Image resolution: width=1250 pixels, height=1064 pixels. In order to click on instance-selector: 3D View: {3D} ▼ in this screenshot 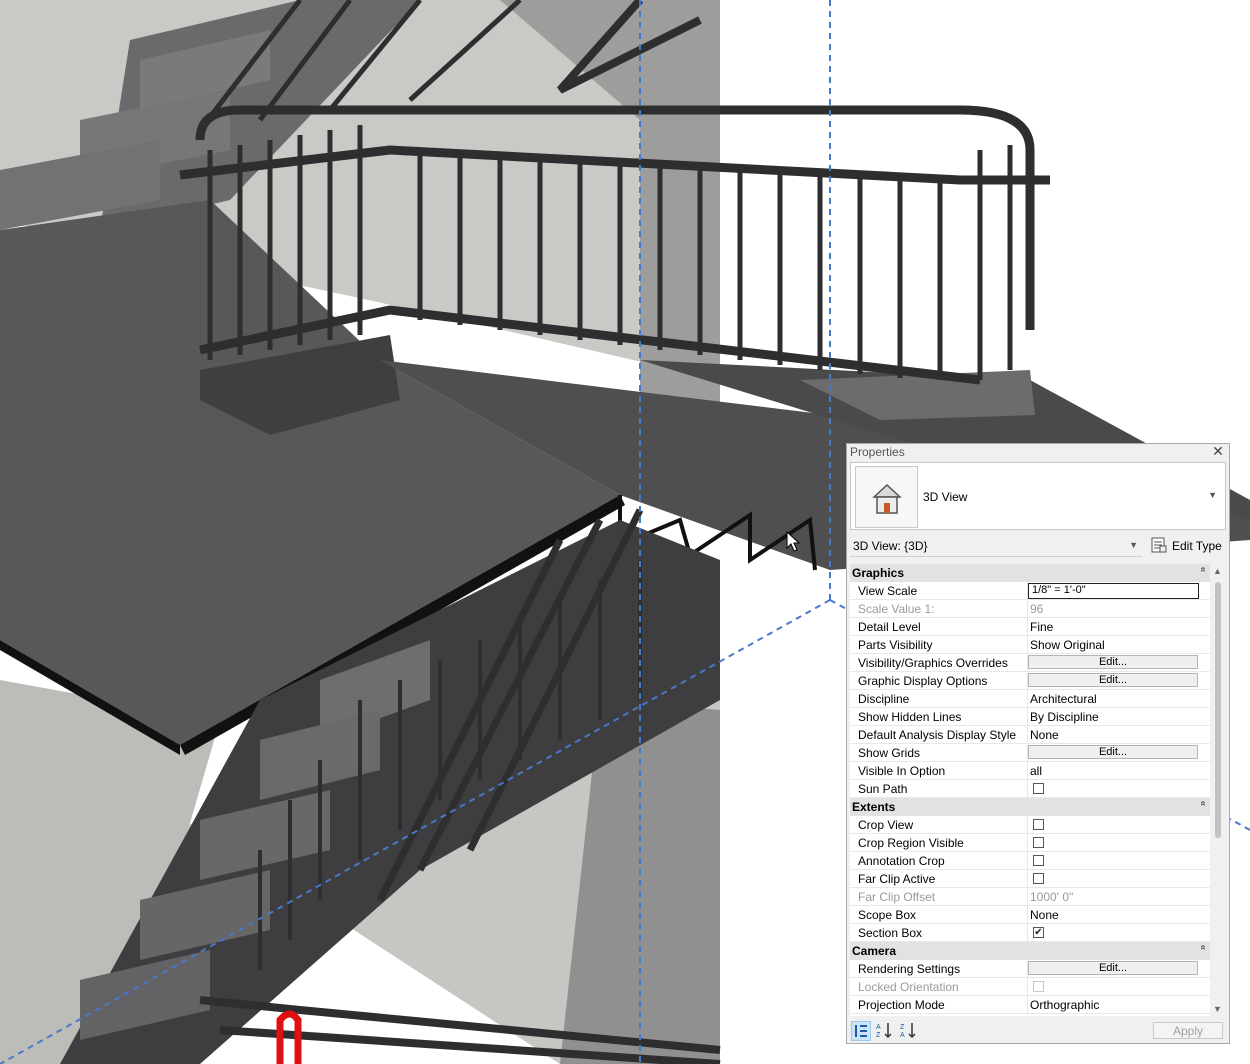, I will do `click(996, 546)`.